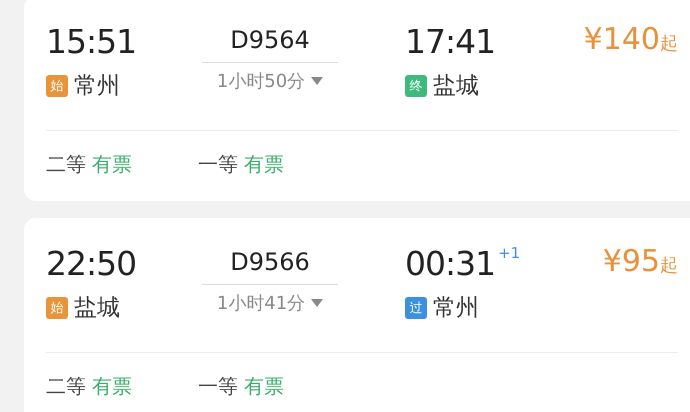 The image size is (690, 412). What do you see at coordinates (509, 253) in the screenshot?
I see `day-offset: +1` at bounding box center [509, 253].